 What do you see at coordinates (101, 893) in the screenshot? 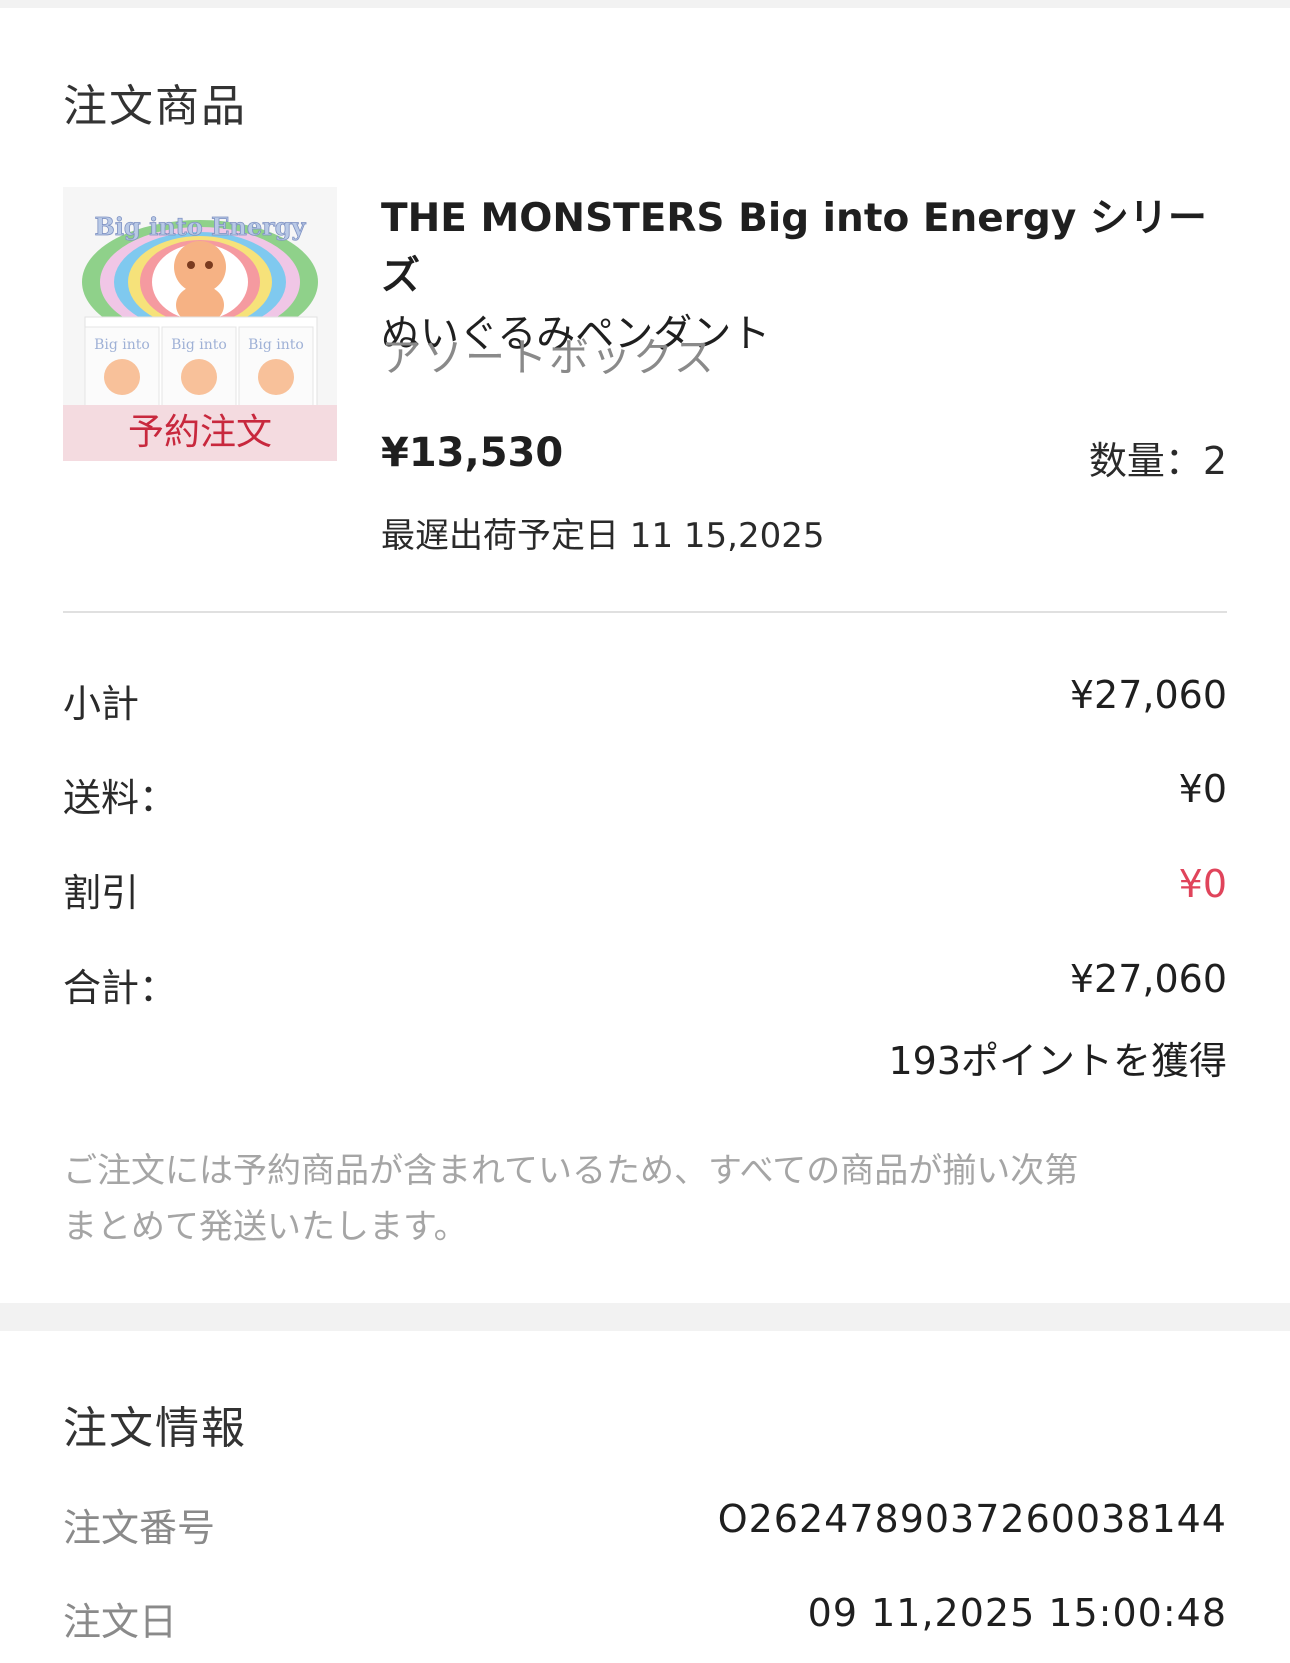
I see `discount-label: 割引` at bounding box center [101, 893].